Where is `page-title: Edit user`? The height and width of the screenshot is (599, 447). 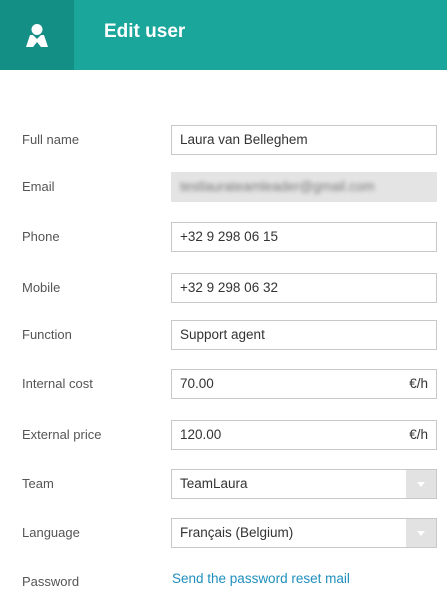 page-title: Edit user is located at coordinates (145, 31).